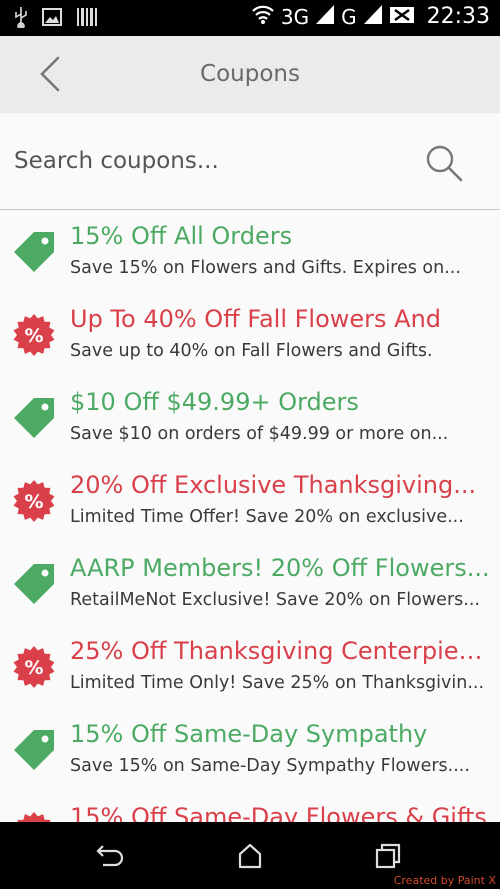  I want to click on battery-icon, so click(402, 17).